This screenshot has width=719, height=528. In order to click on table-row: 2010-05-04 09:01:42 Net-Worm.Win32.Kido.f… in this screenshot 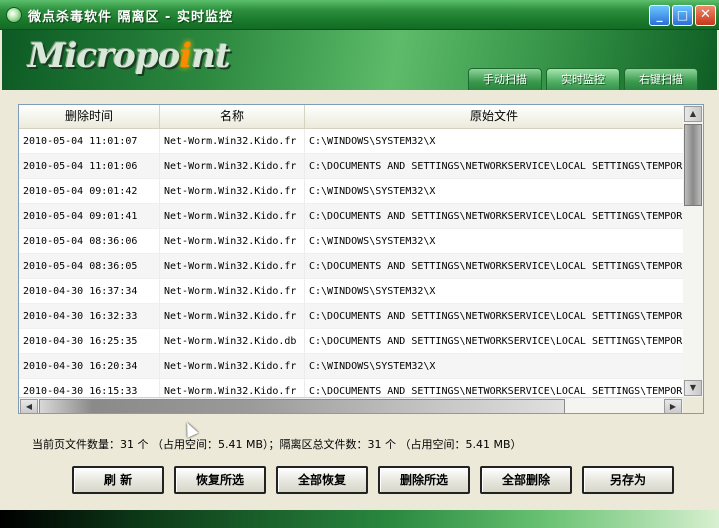, I will do `click(351, 191)`.